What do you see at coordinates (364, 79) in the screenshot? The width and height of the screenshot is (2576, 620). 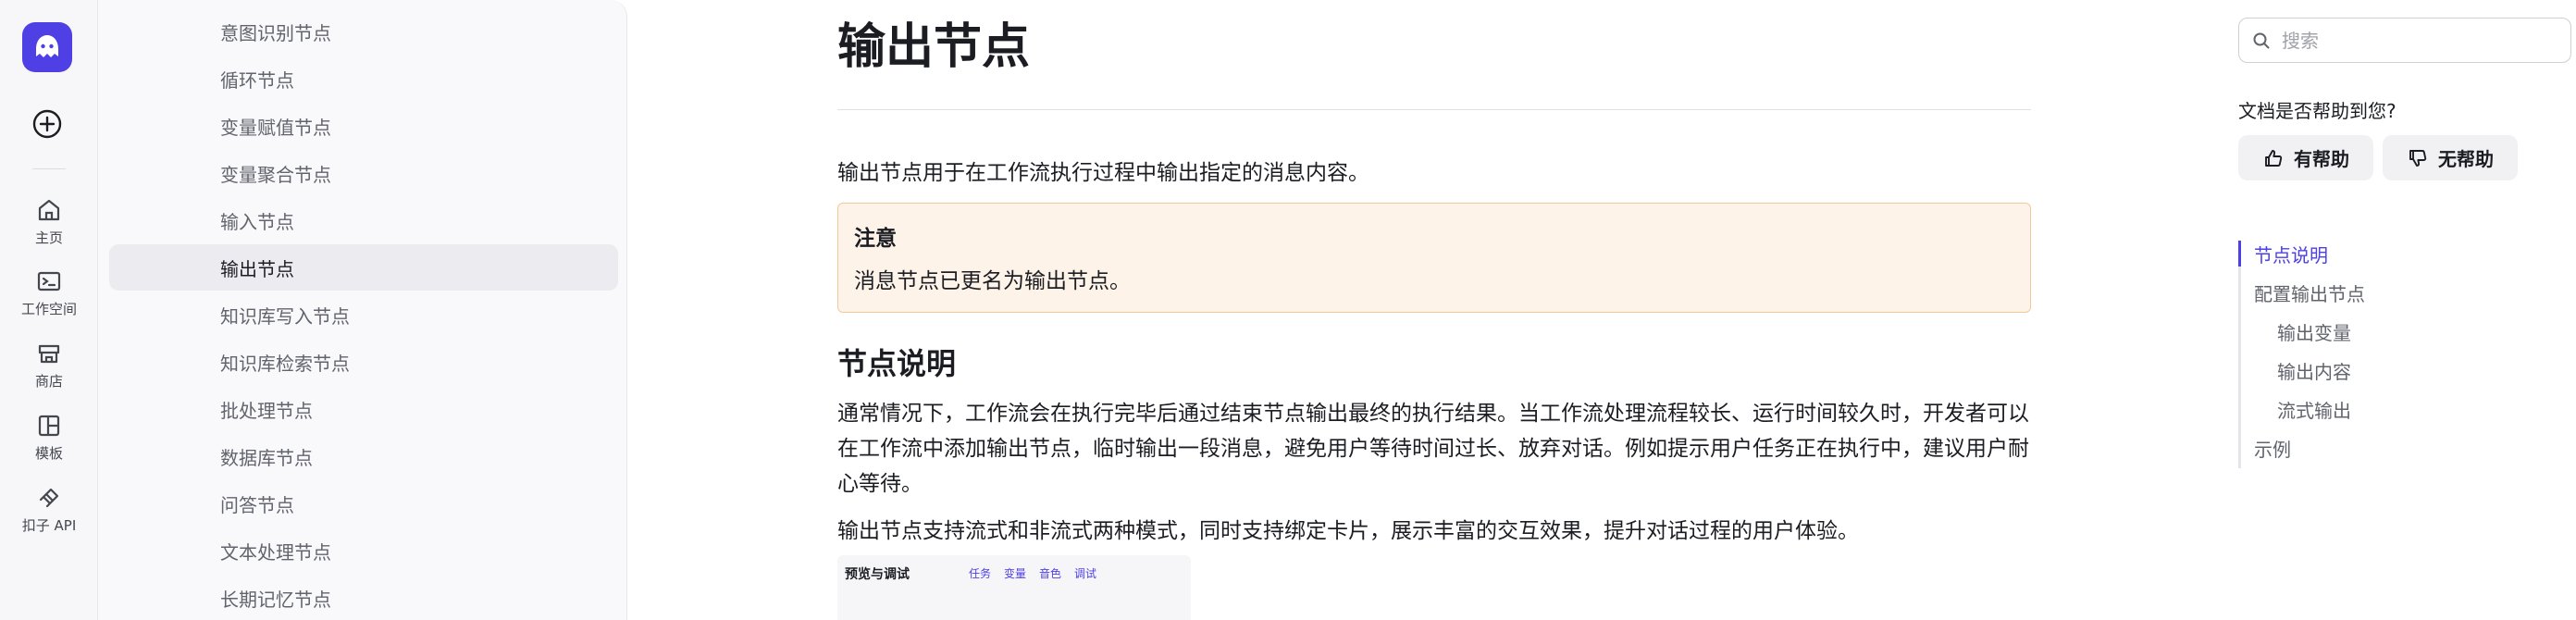 I see `sidebar-item: 循环节点` at bounding box center [364, 79].